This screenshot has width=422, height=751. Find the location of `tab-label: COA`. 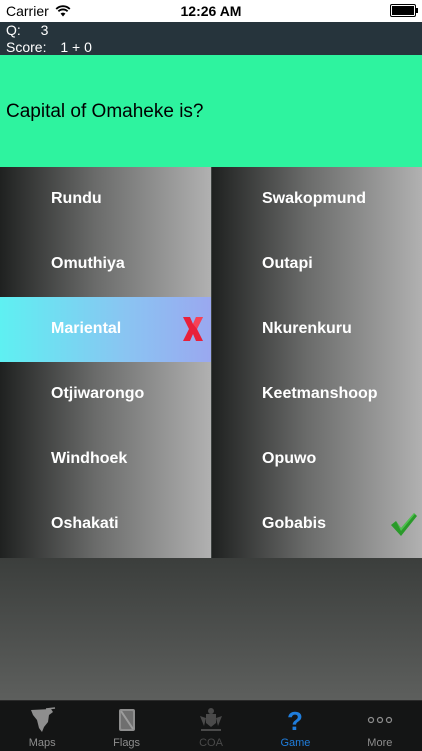

tab-label: COA is located at coordinates (211, 743).